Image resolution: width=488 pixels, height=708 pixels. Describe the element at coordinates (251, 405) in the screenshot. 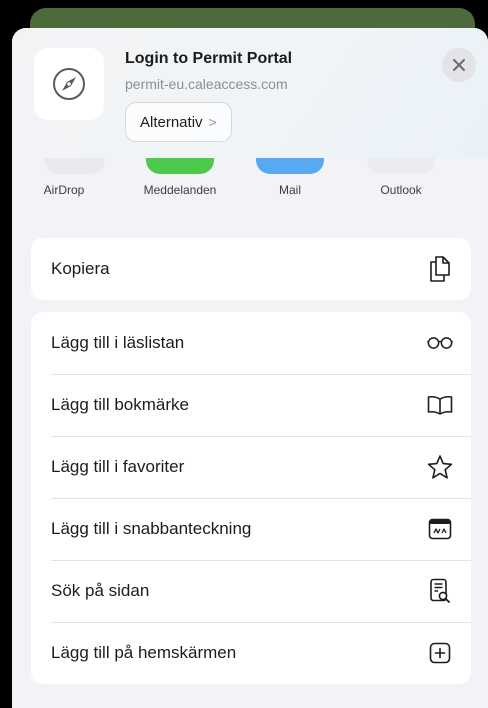

I see `action-bookmark: Lägg till bokmärke` at that location.